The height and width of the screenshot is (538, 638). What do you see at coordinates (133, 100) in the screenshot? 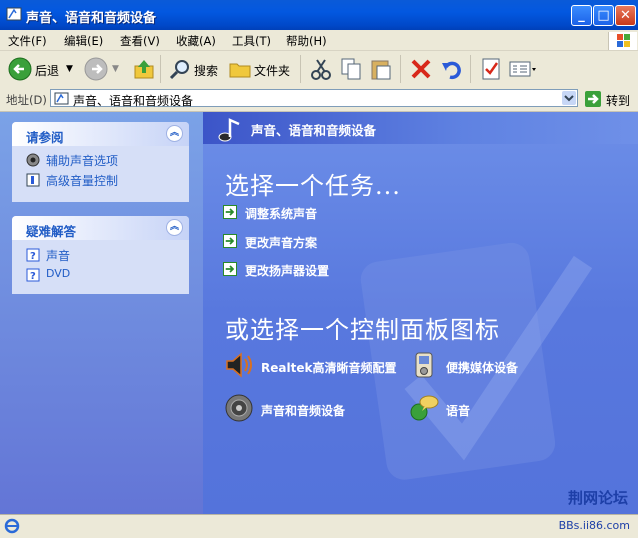
I see `address-value: 声音、语音和音频设备` at bounding box center [133, 100].